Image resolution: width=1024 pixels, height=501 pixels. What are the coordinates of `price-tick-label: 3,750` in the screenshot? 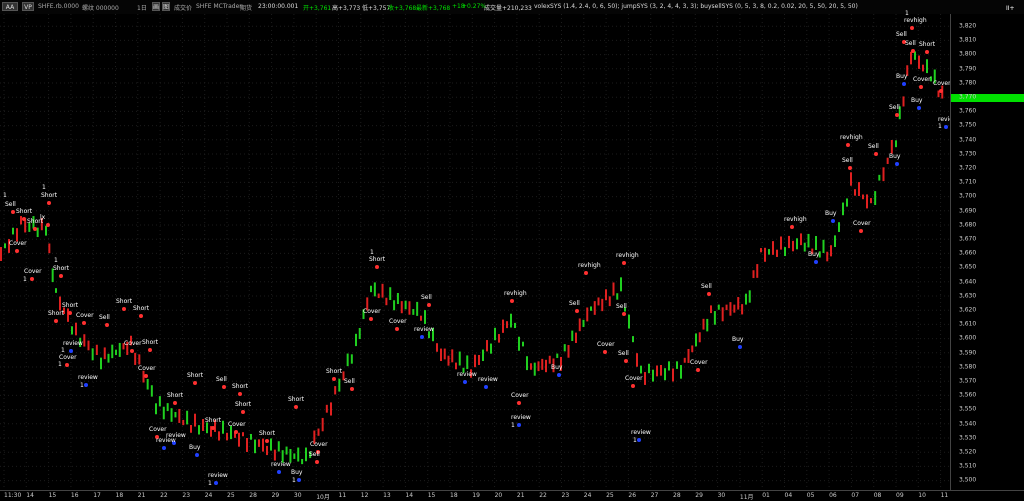 It's located at (968, 125).